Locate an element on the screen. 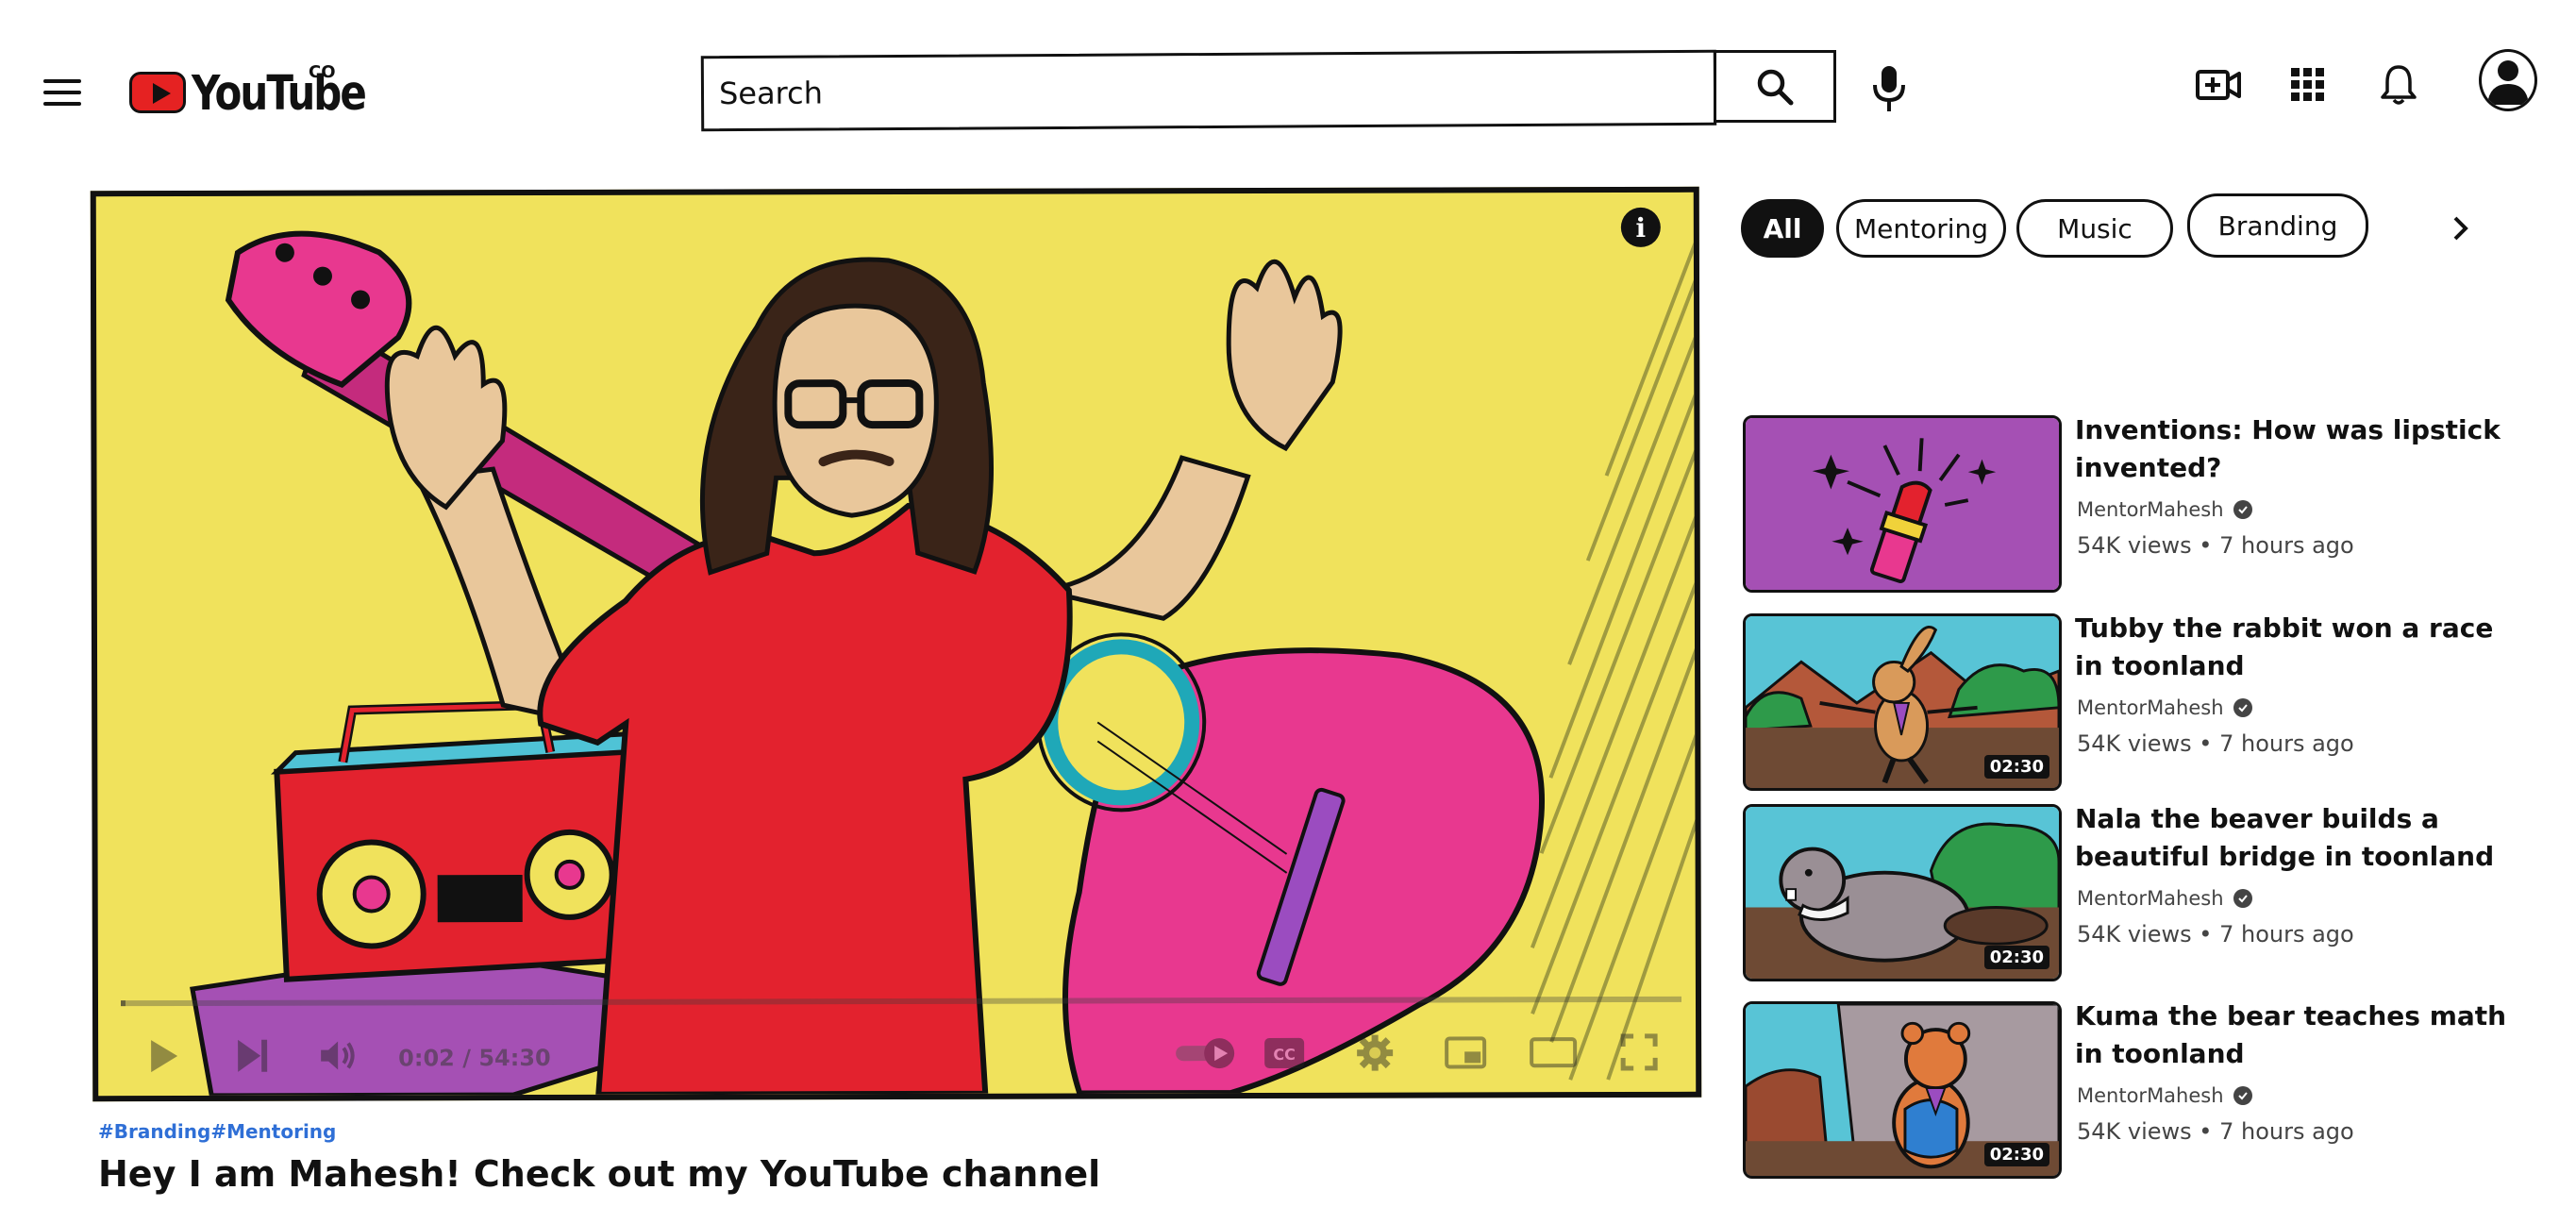 This screenshot has width=2576, height=1224. thumbnail-rabbit: 02:30 is located at coordinates (1902, 702).